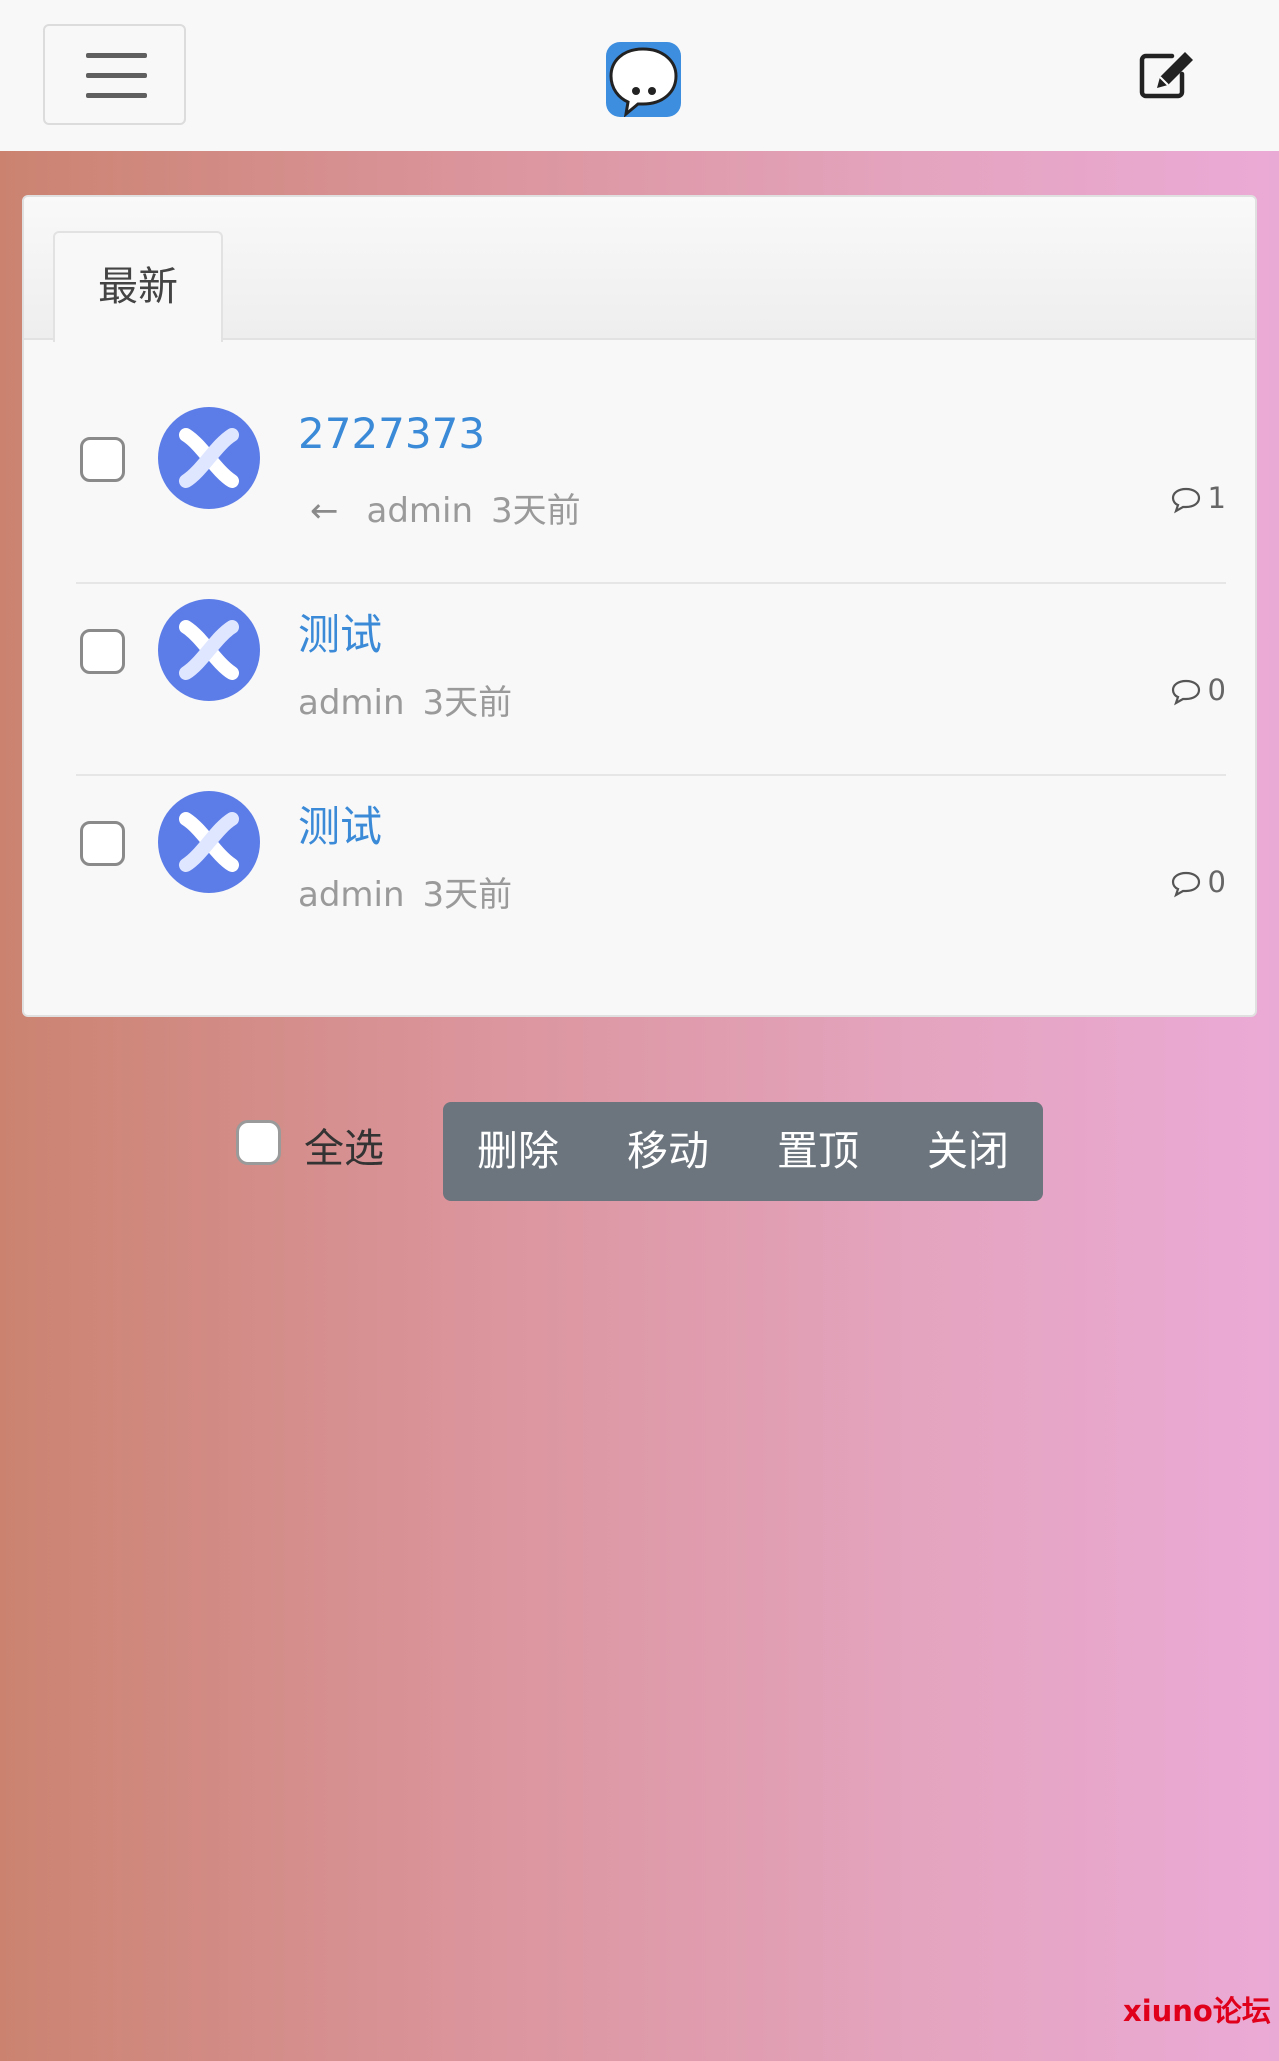  I want to click on thread-row: 2727373 ← admin 3天前 1, so click(651, 460).